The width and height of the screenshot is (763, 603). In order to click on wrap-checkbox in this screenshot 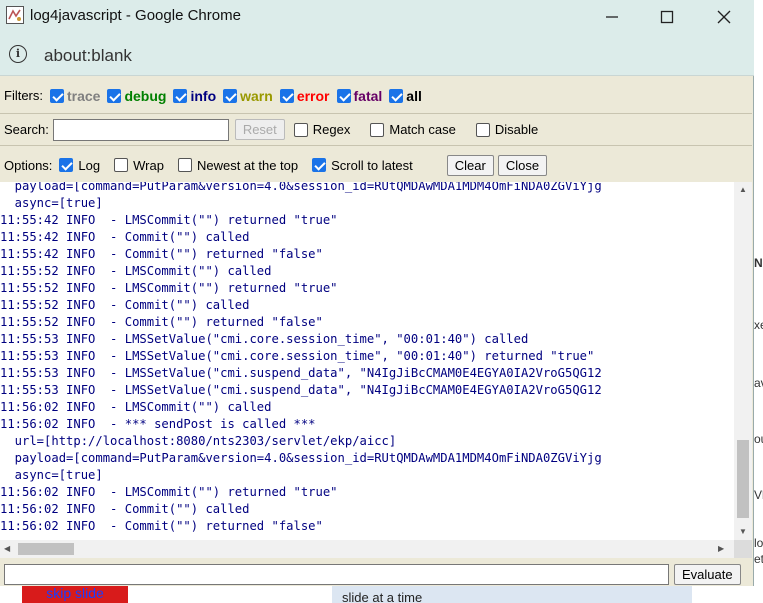, I will do `click(121, 165)`.